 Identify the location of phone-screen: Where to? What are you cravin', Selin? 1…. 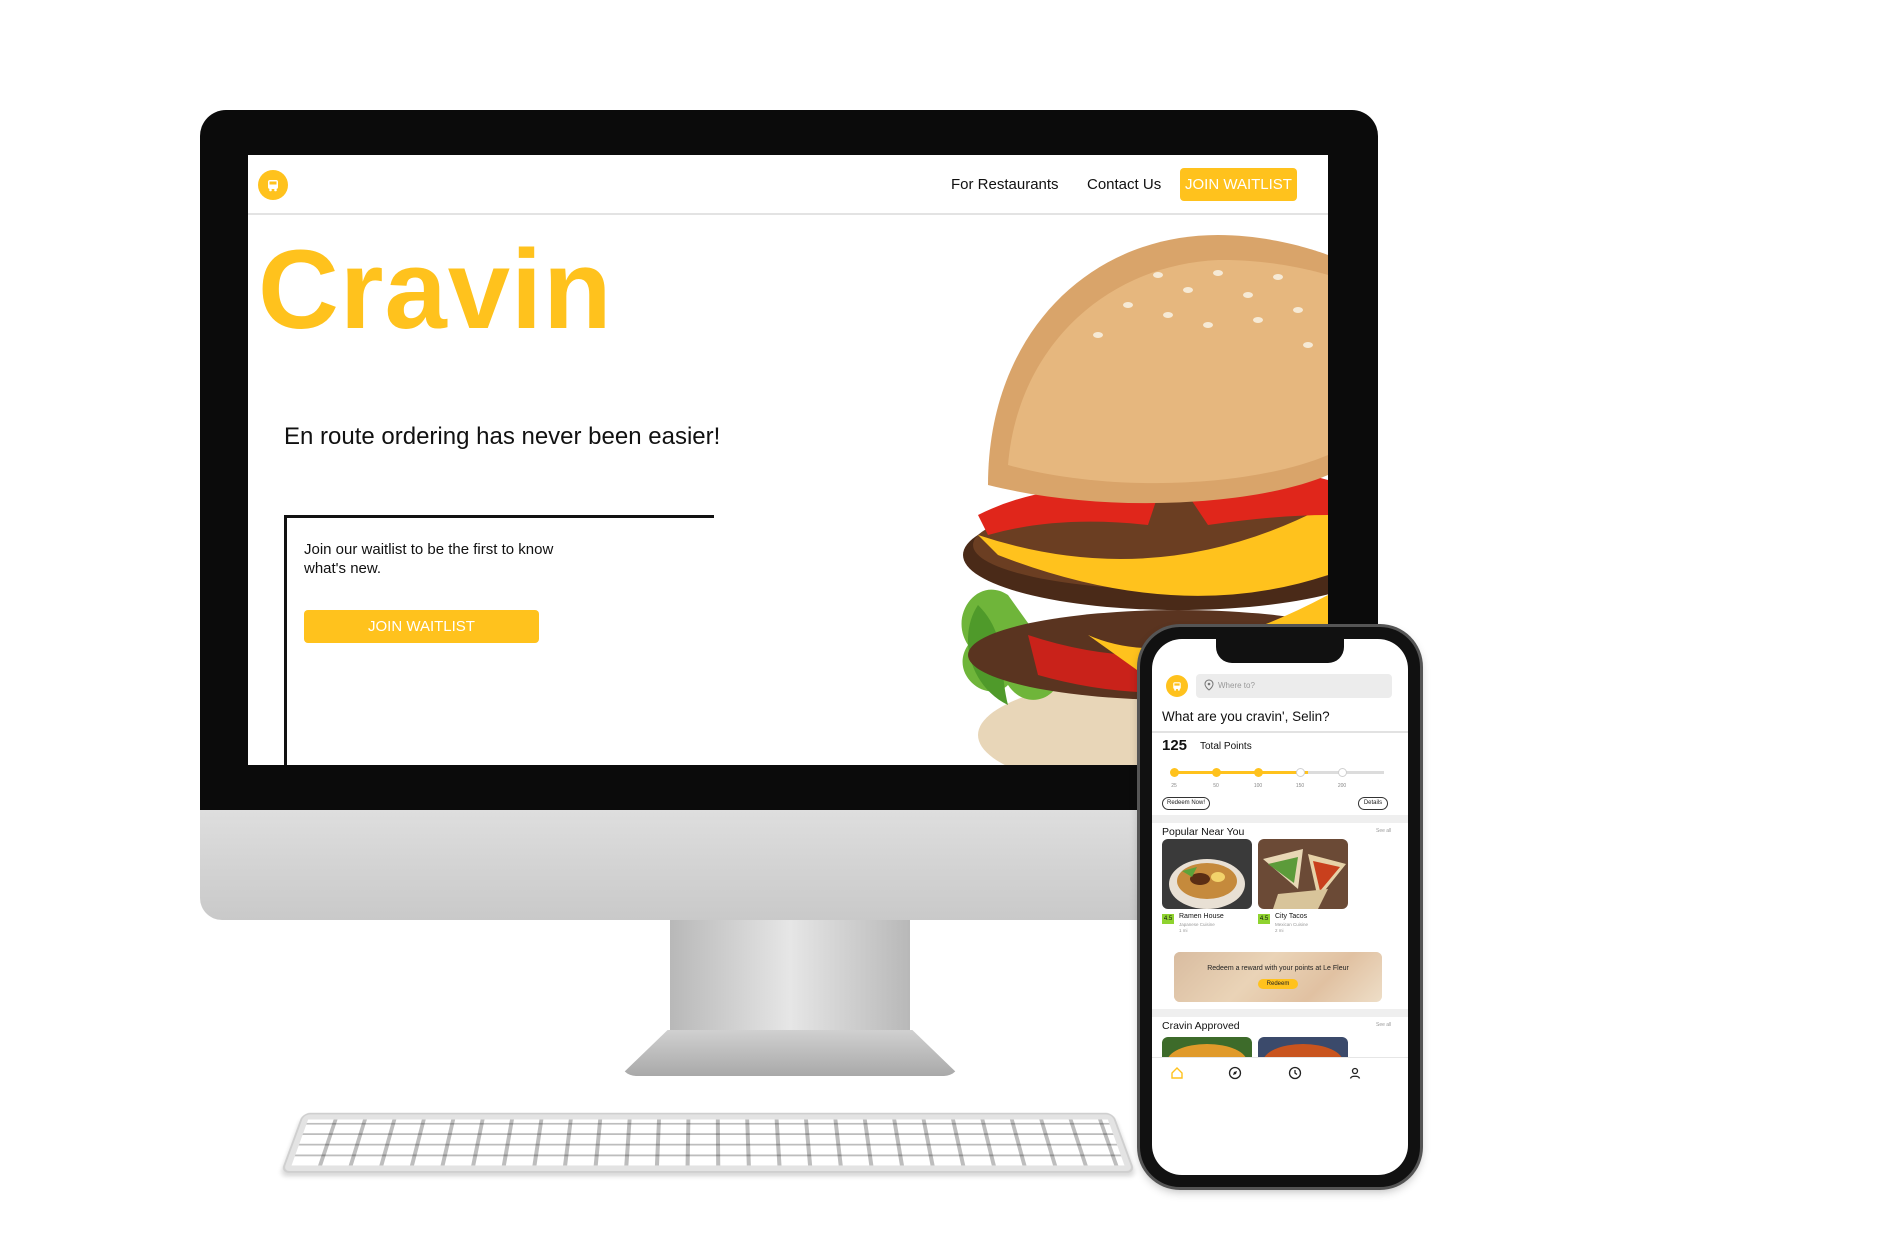
(1280, 907).